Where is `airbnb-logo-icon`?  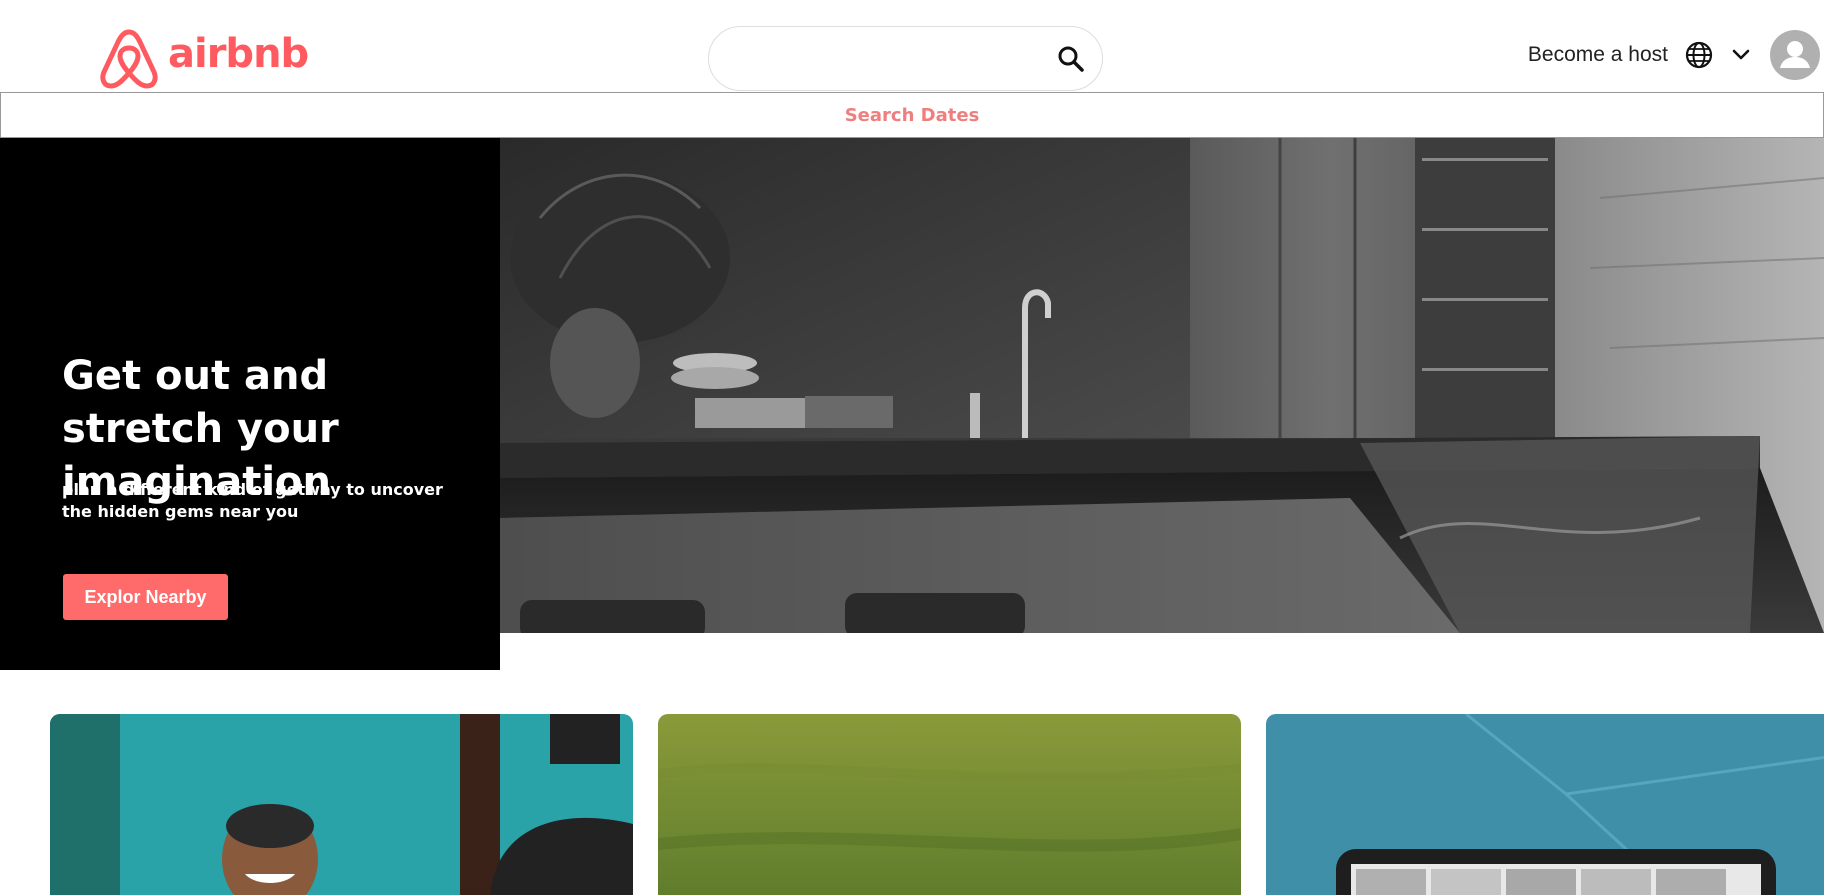 airbnb-logo-icon is located at coordinates (129, 59).